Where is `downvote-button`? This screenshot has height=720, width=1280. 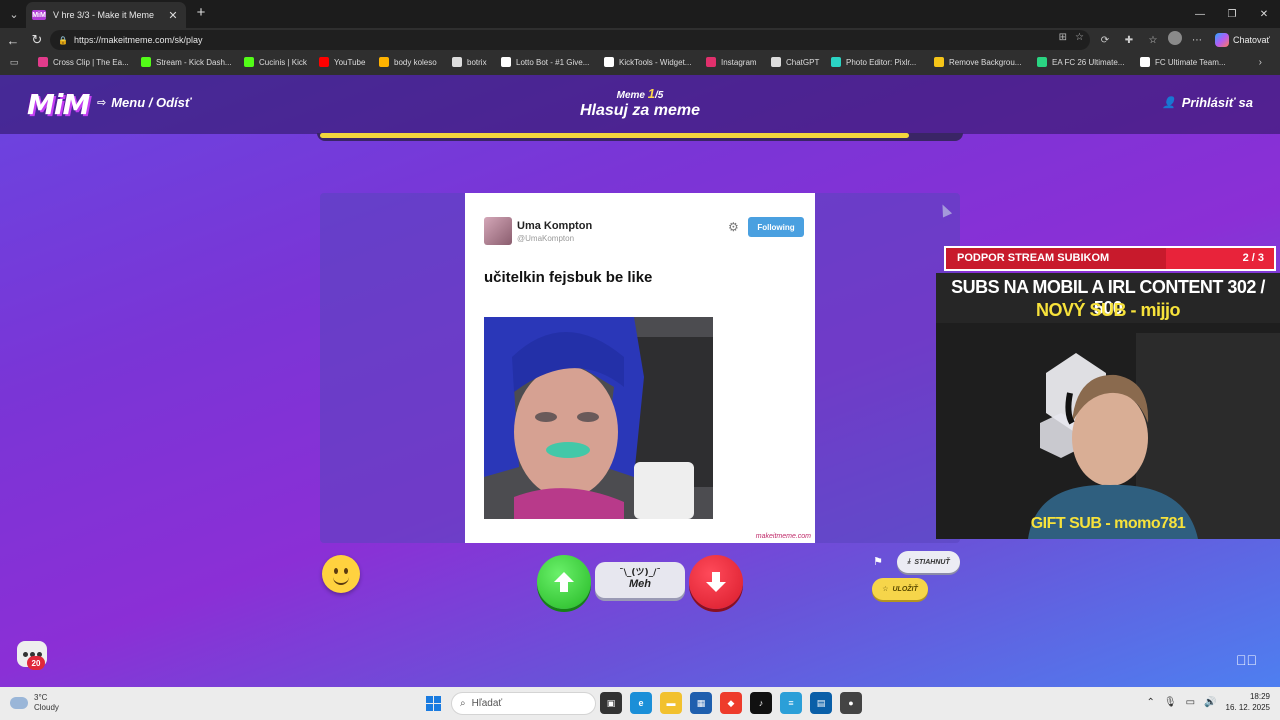
downvote-button is located at coordinates (716, 582).